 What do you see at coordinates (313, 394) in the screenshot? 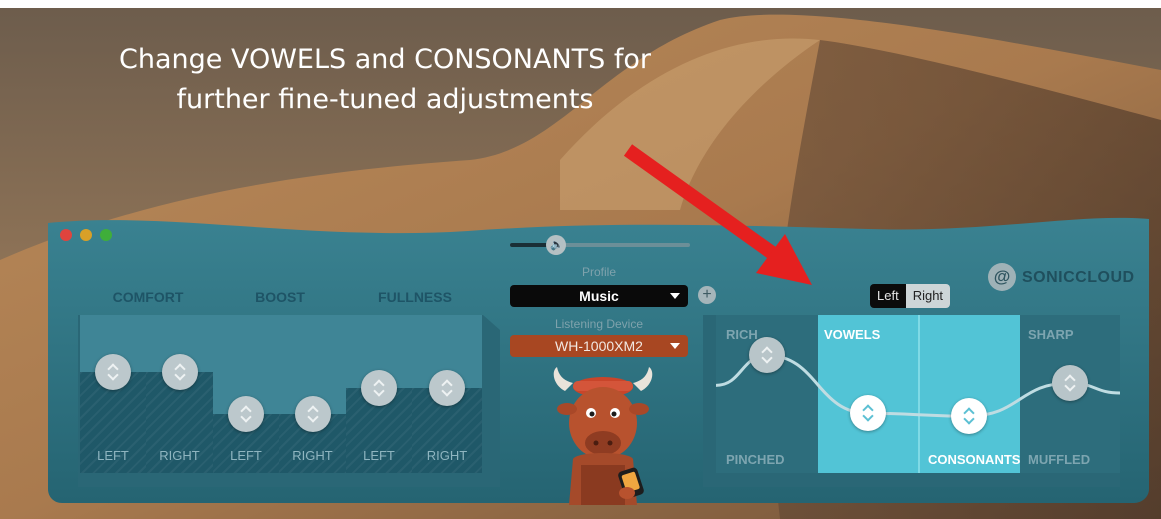
I see `boost-right-slider: RIGHT` at bounding box center [313, 394].